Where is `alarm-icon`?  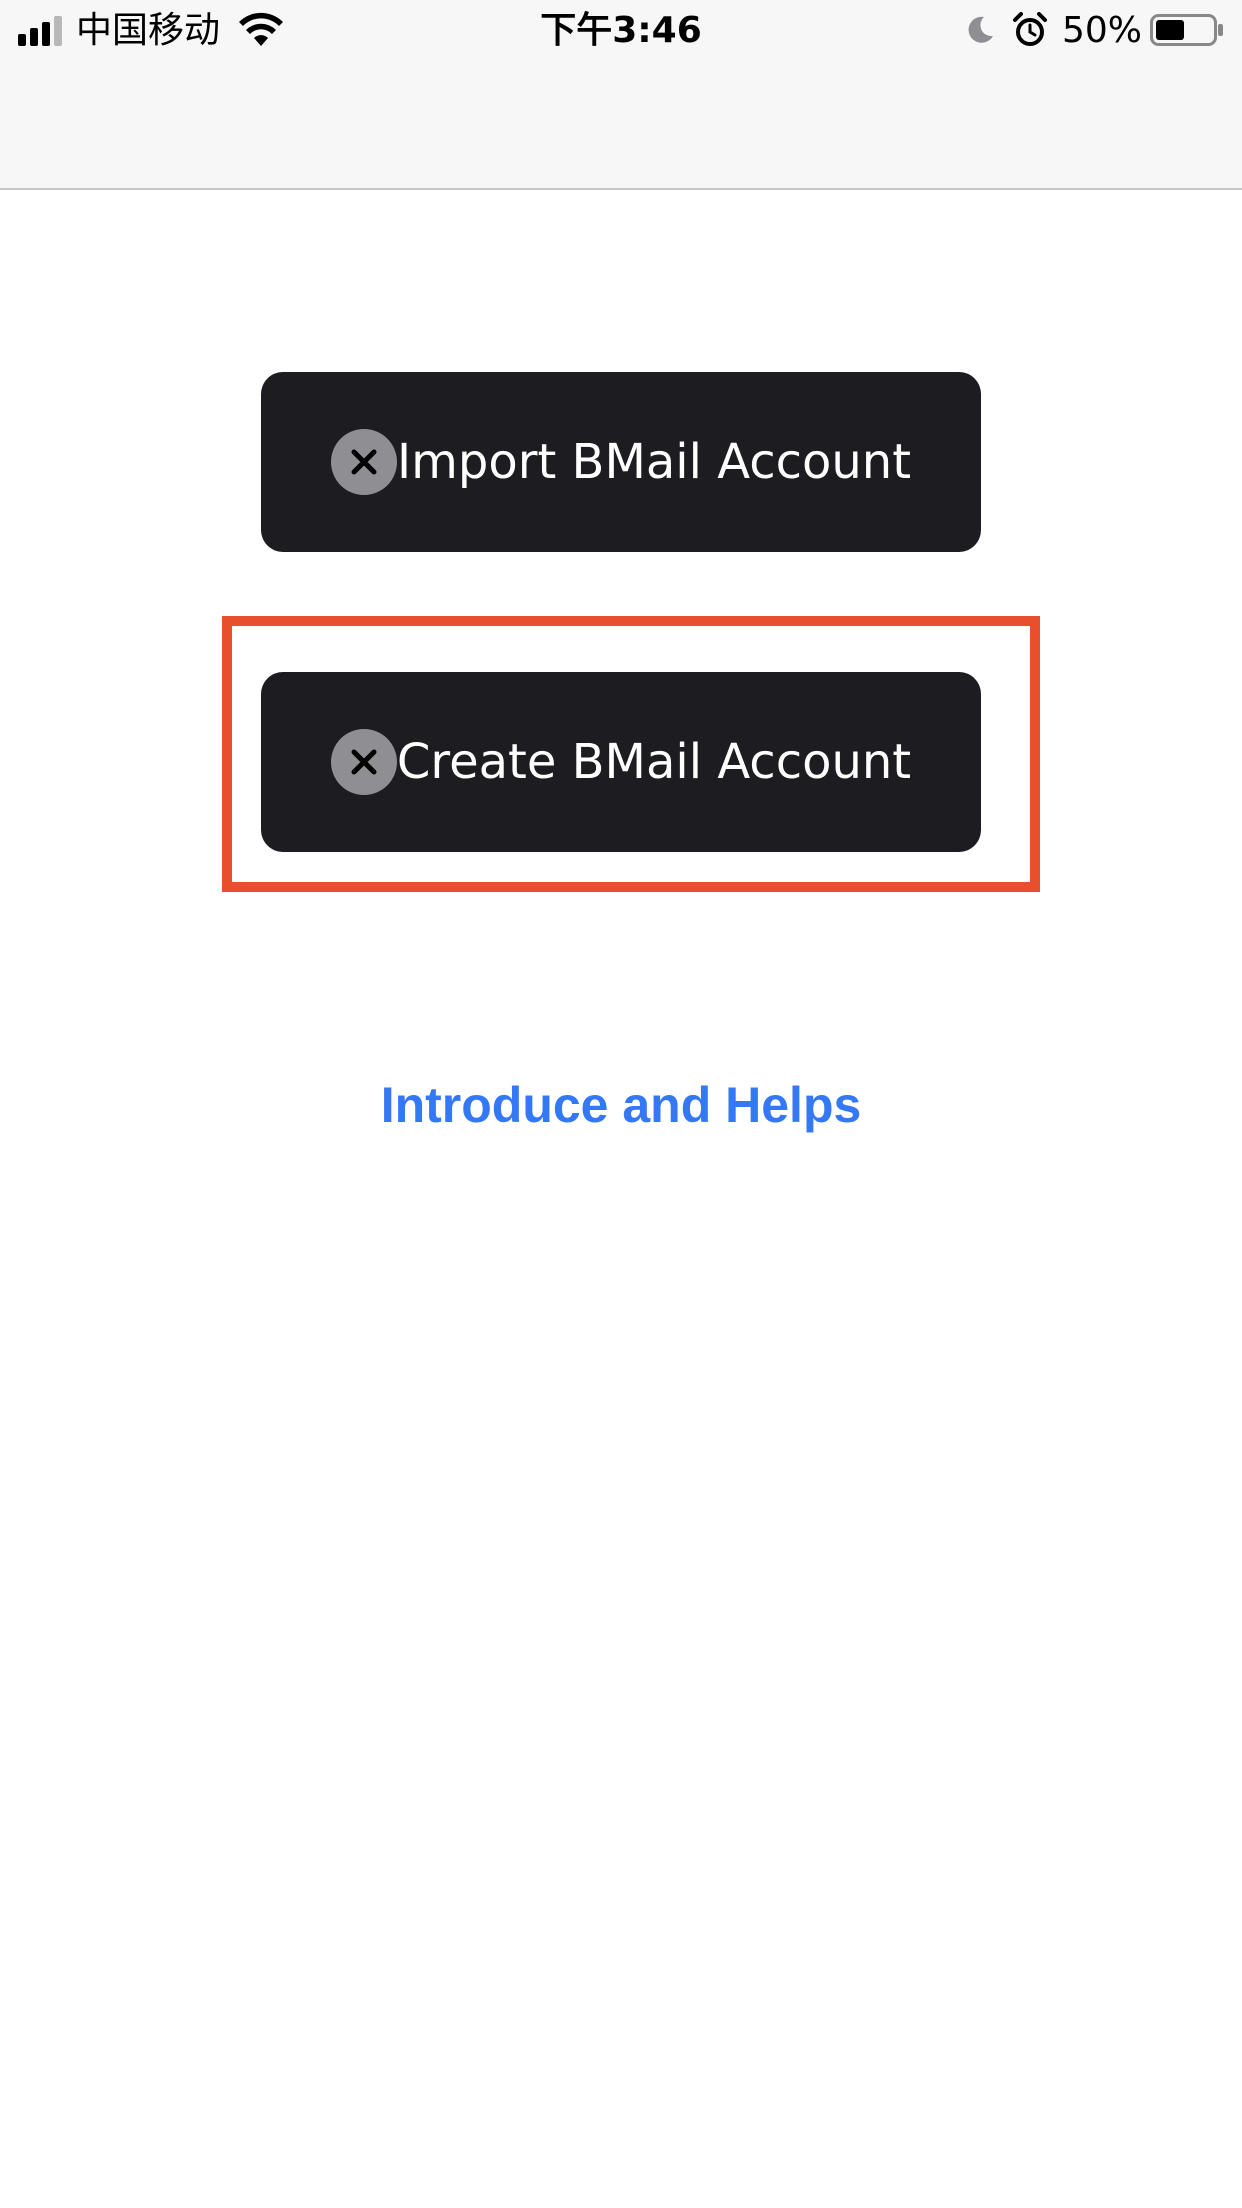
alarm-icon is located at coordinates (1030, 29).